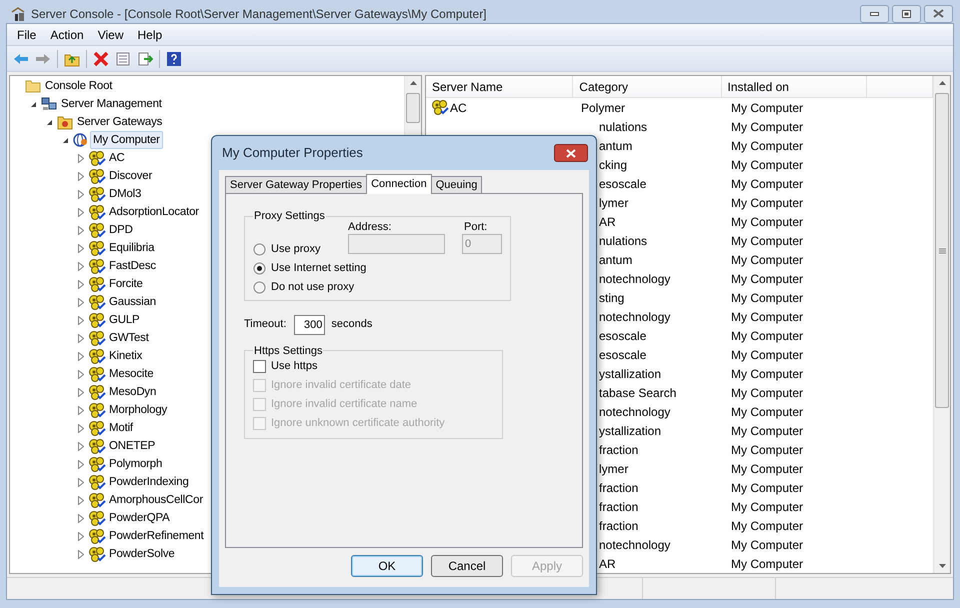 This screenshot has height=608, width=960. I want to click on menu-item: File, so click(26, 35).